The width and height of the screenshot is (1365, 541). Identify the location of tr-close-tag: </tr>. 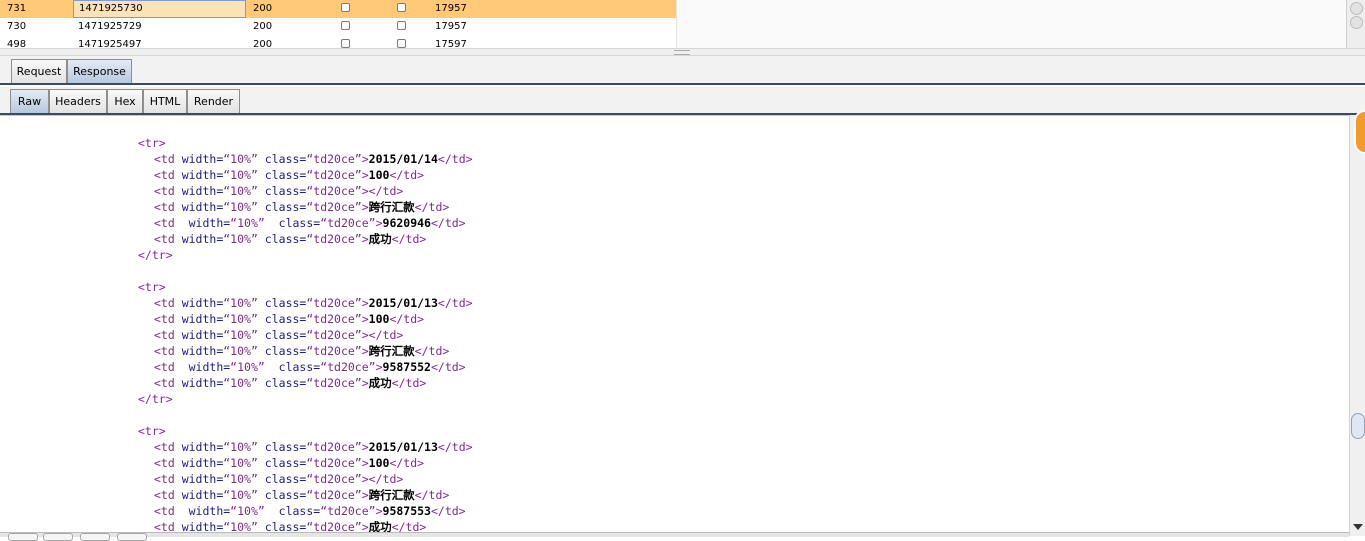
(155, 255).